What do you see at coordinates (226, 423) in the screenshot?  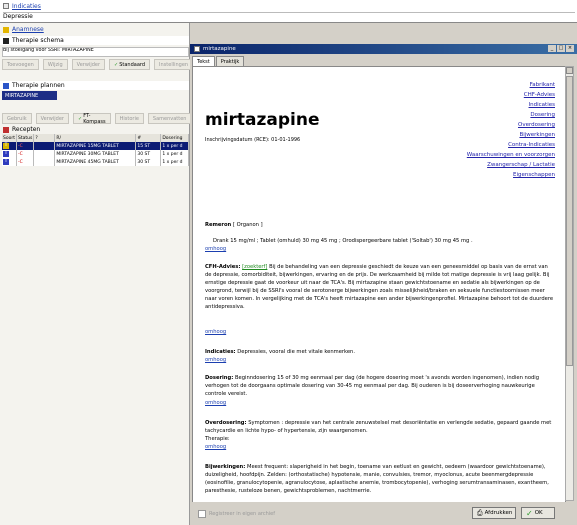 I see `overdosering-heading: Overdosering:` at bounding box center [226, 423].